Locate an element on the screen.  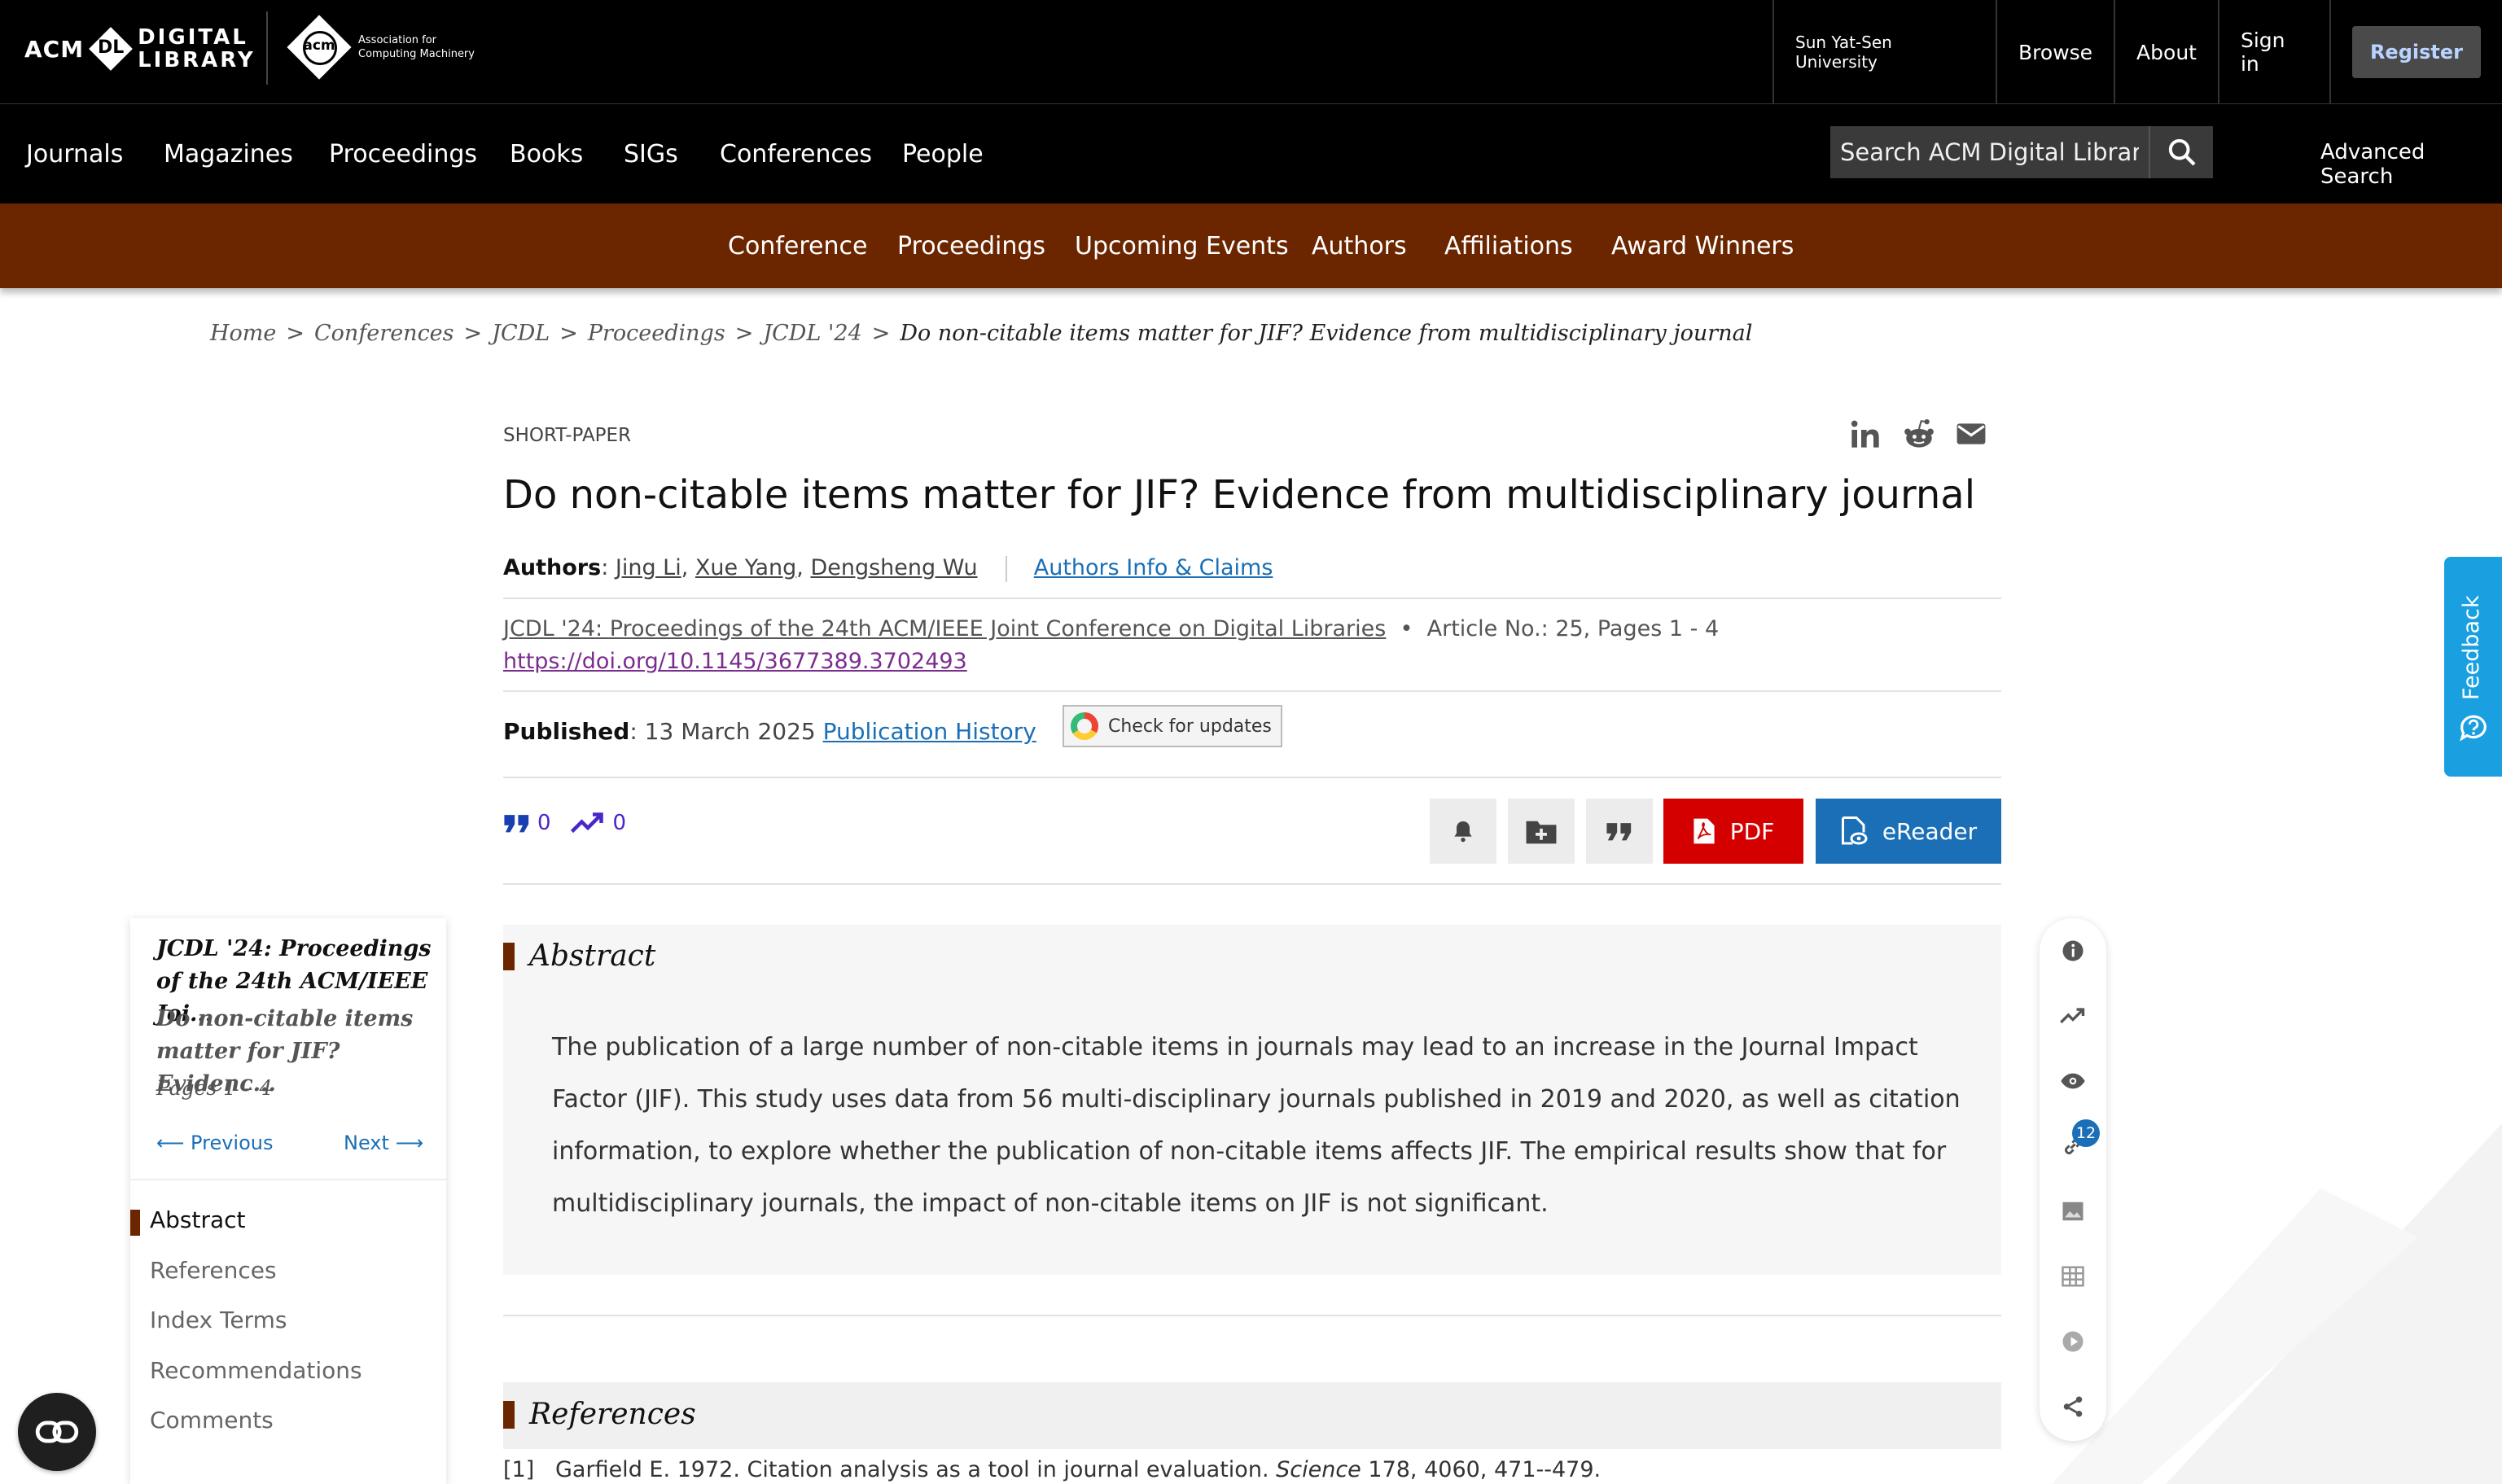
info-icon is located at coordinates (2073, 951).